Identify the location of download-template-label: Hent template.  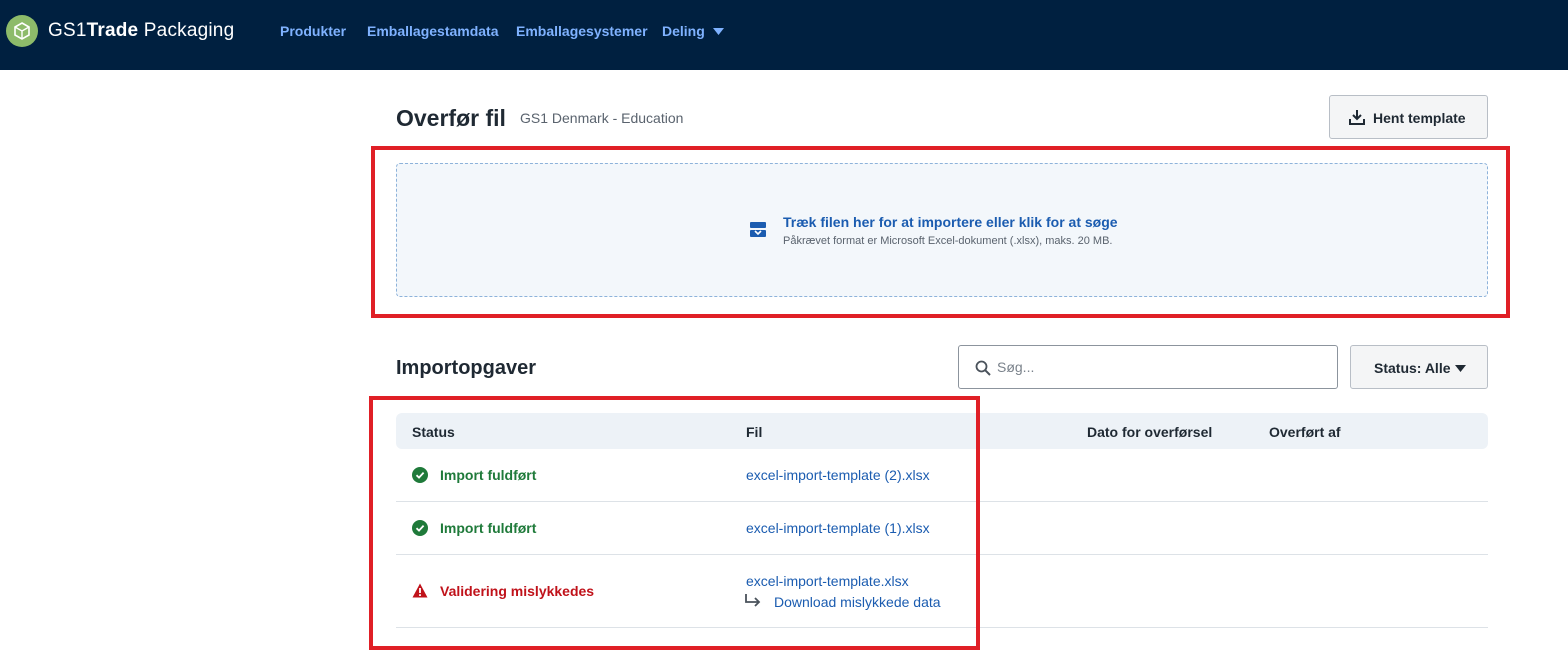
(1419, 118).